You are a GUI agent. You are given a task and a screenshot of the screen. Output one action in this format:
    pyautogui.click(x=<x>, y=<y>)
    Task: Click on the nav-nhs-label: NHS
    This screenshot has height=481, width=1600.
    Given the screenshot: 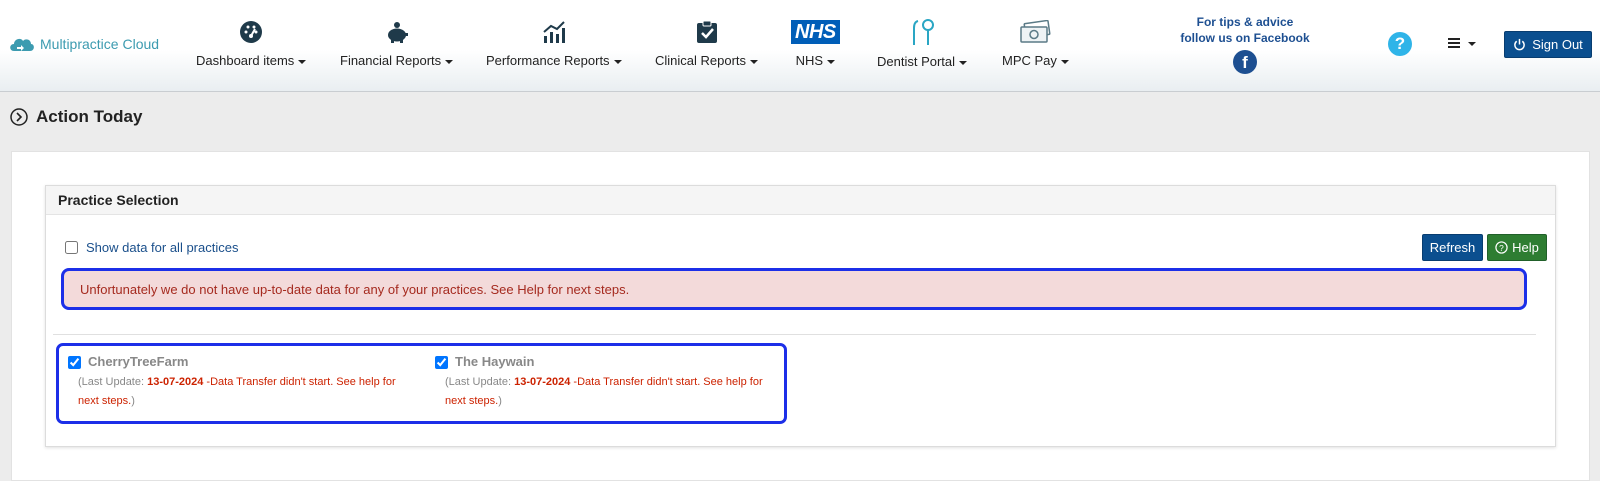 What is the action you would take?
    pyautogui.click(x=809, y=60)
    